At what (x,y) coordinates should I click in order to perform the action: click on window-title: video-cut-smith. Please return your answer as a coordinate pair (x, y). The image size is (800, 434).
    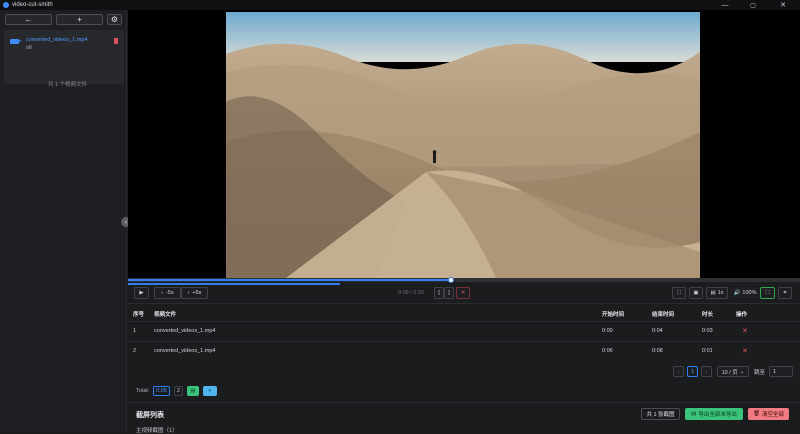
    Looking at the image, I should click on (32, 5).